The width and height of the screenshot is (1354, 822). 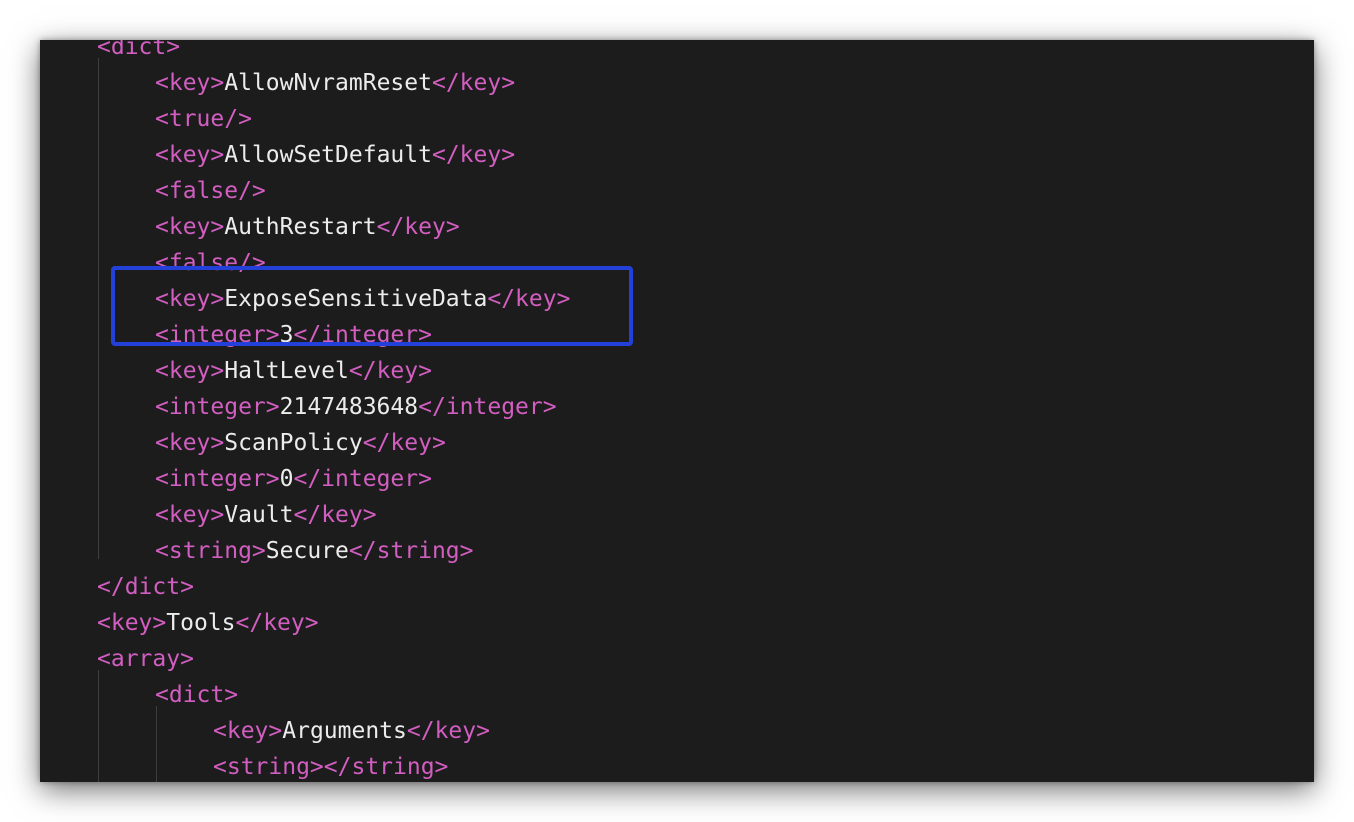 What do you see at coordinates (677, 227) in the screenshot?
I see `code-line: <key>AuthRestart</key>` at bounding box center [677, 227].